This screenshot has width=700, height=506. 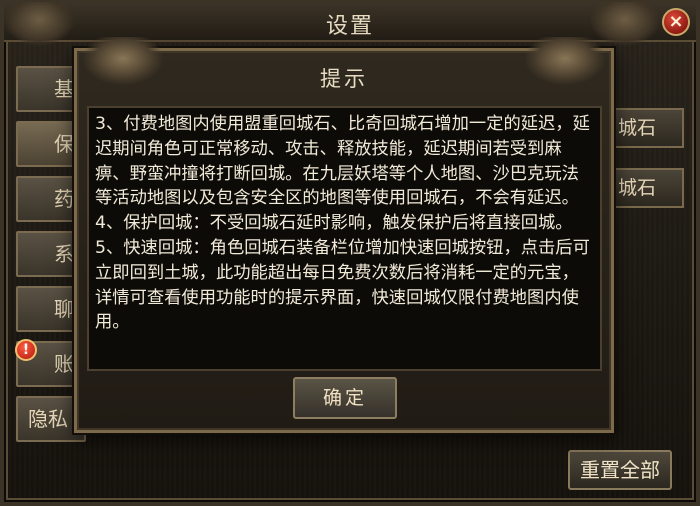 I want to click on side-button-2: 城石, so click(x=648, y=188).